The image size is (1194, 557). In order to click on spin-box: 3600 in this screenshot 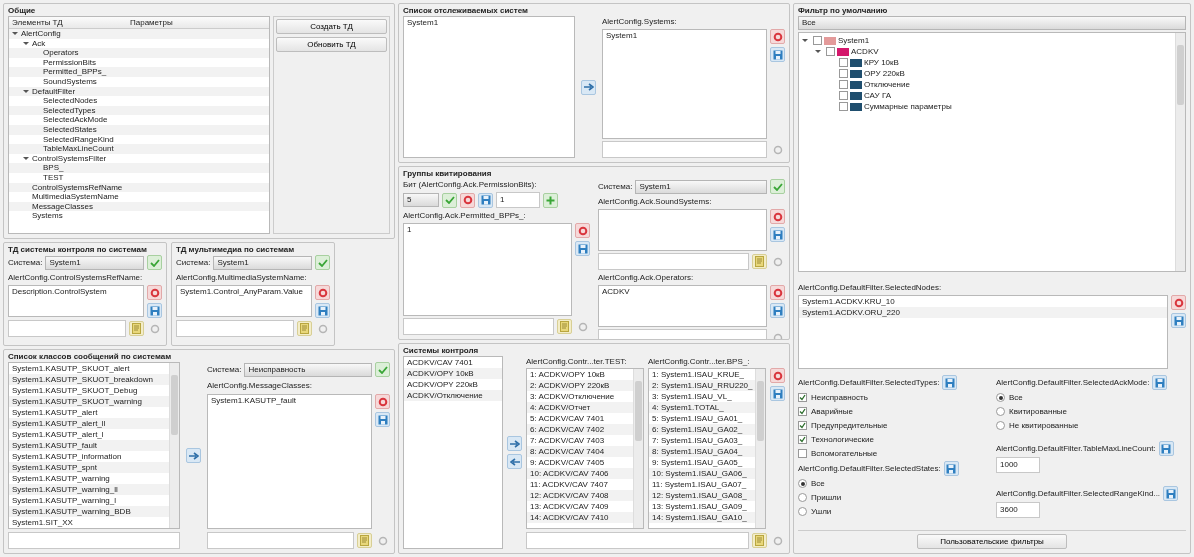, I will do `click(1018, 510)`.